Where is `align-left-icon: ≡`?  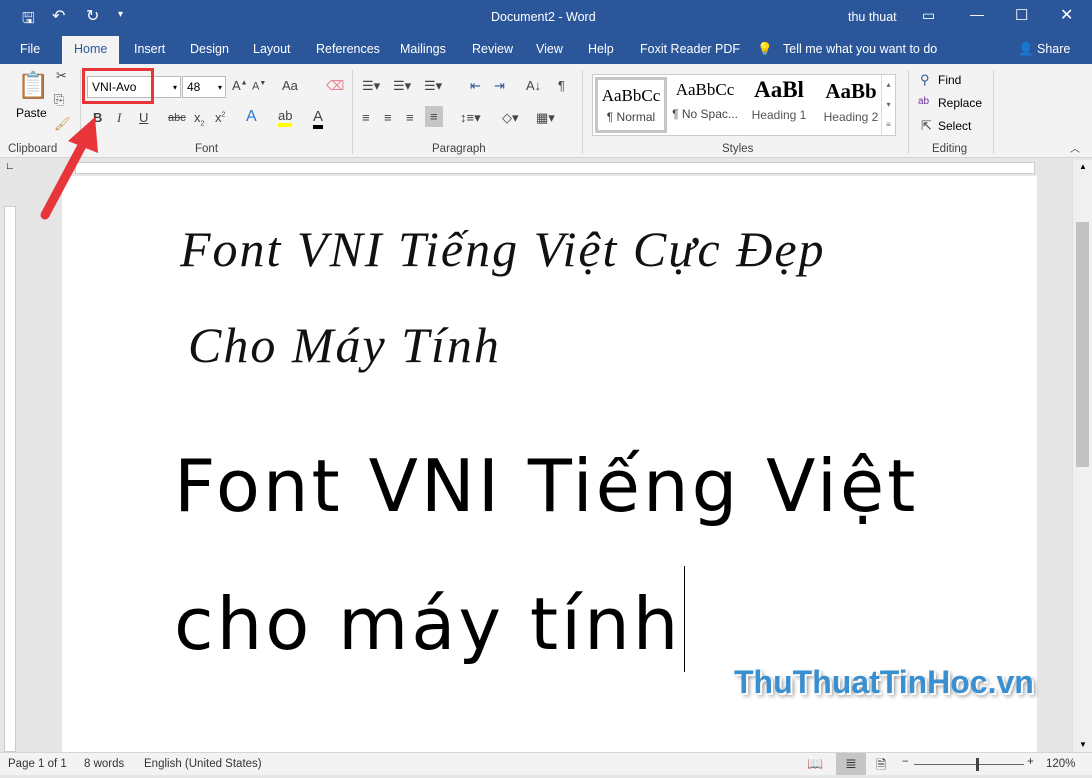
align-left-icon: ≡ is located at coordinates (366, 117).